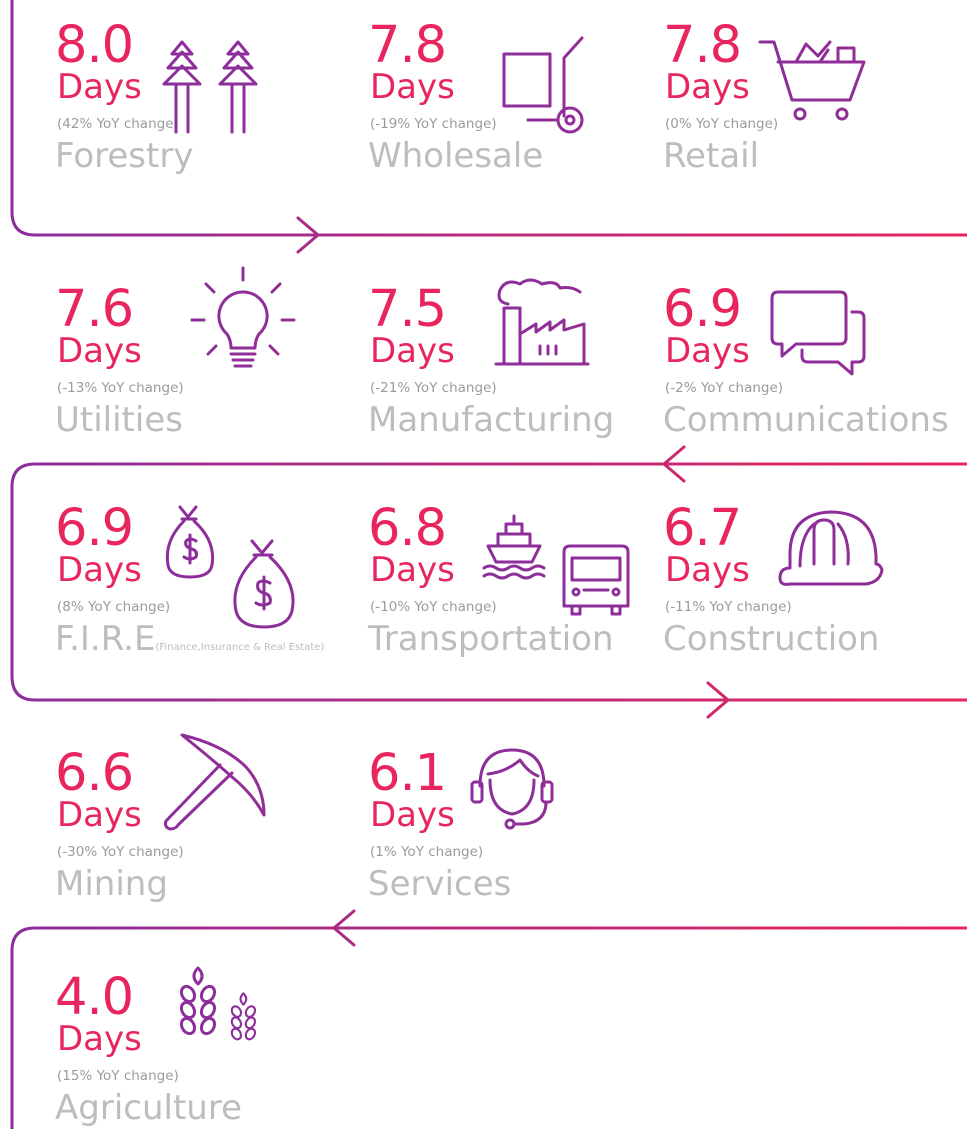 This screenshot has height=1129, width=967. Describe the element at coordinates (724, 388) in the screenshot. I see `yoy-change: (-2% YoY change)` at that location.